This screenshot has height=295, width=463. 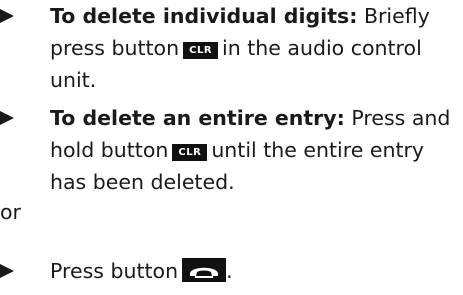 What do you see at coordinates (318, 150) in the screenshot?
I see `instruction-text: until the entire entry` at bounding box center [318, 150].